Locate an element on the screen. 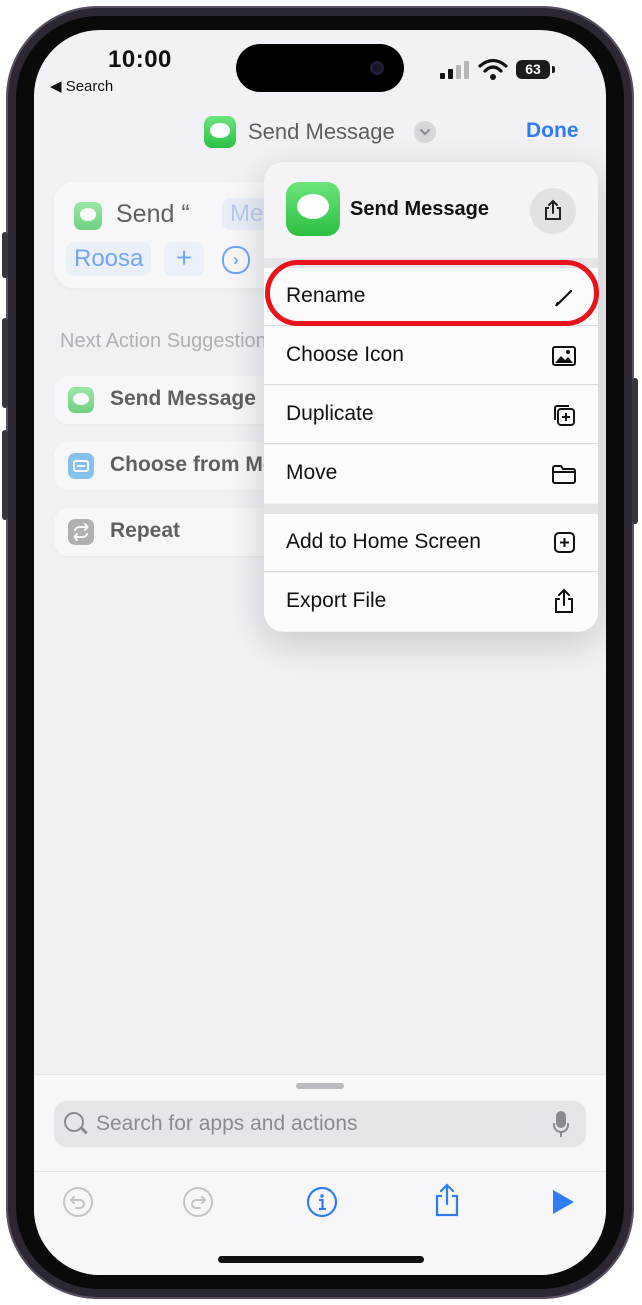 The width and height of the screenshot is (642, 1305). back-label: Search is located at coordinates (89, 86).